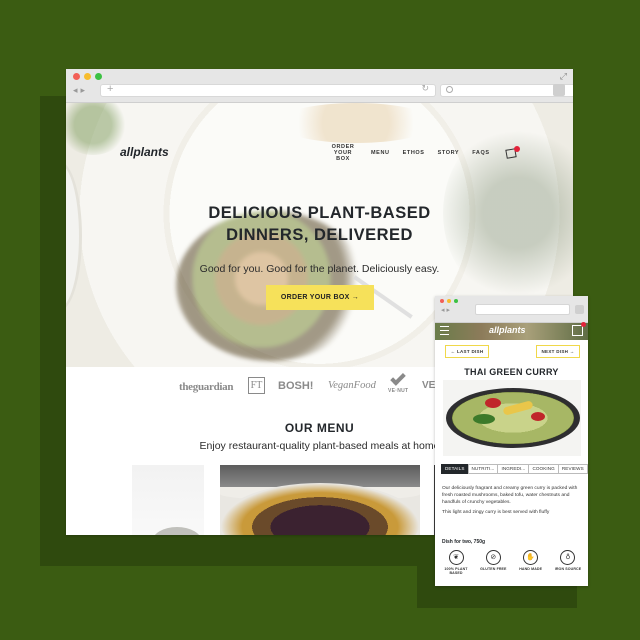  What do you see at coordinates (579, 329) in the screenshot?
I see `mobile-basket-icon` at bounding box center [579, 329].